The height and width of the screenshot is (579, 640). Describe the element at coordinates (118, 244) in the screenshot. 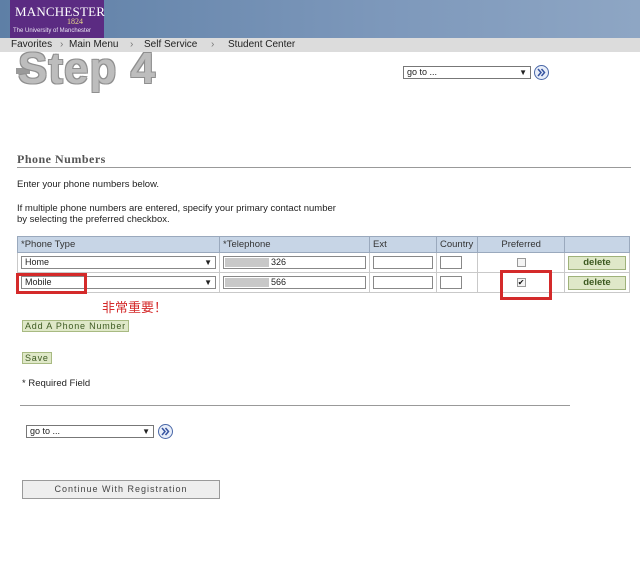

I see `col-phone-type: *Phone Type` at that location.